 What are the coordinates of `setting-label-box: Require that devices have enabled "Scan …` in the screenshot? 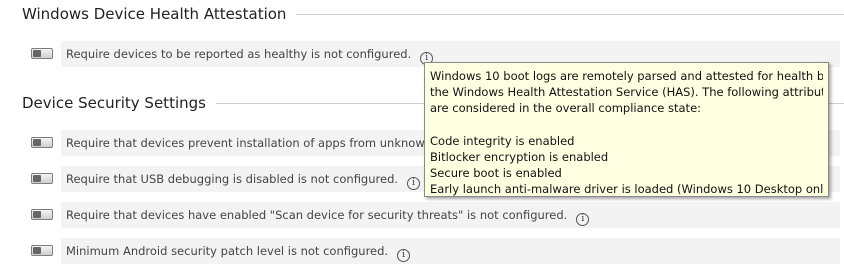 It's located at (450, 215).